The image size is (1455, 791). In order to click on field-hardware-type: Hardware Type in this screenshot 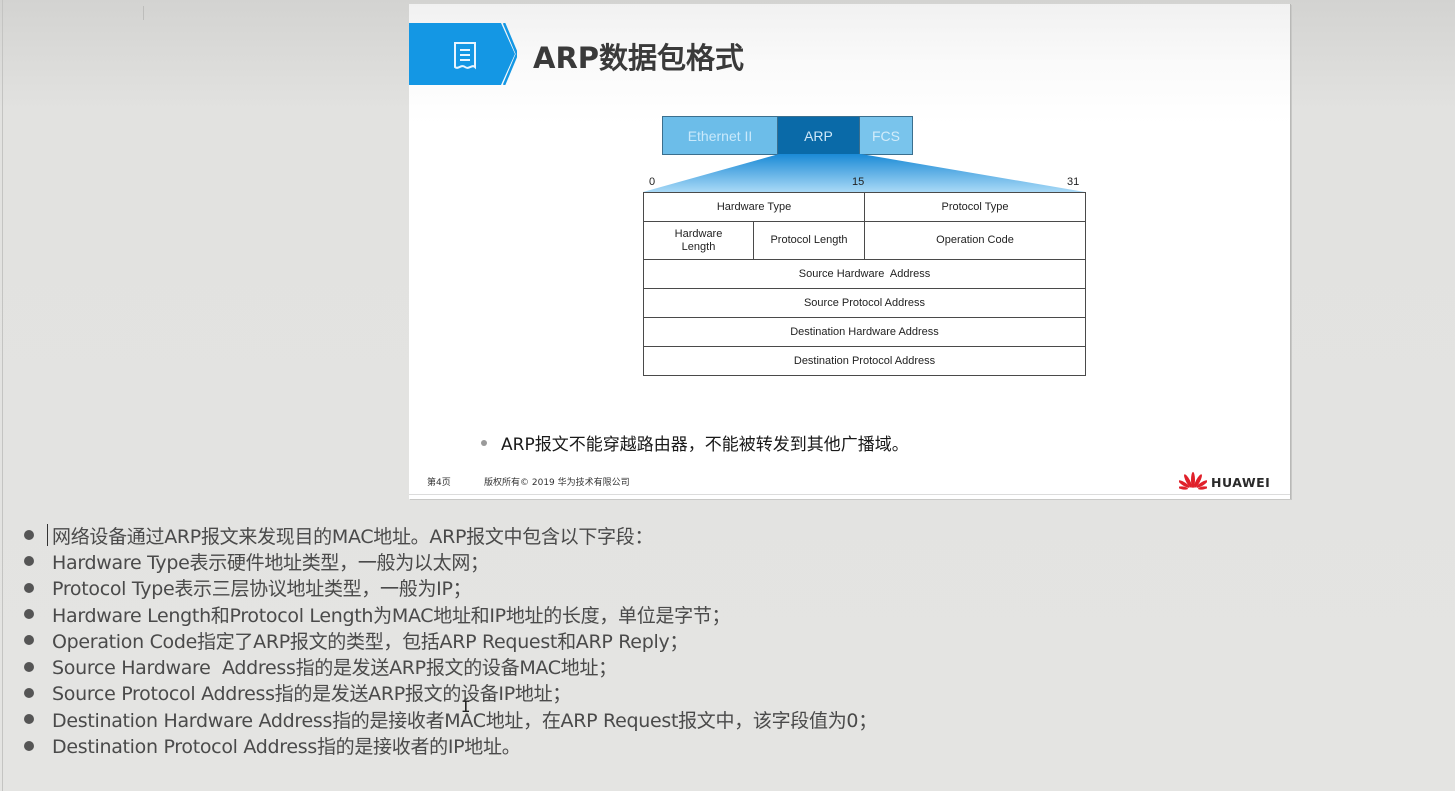, I will do `click(754, 207)`.